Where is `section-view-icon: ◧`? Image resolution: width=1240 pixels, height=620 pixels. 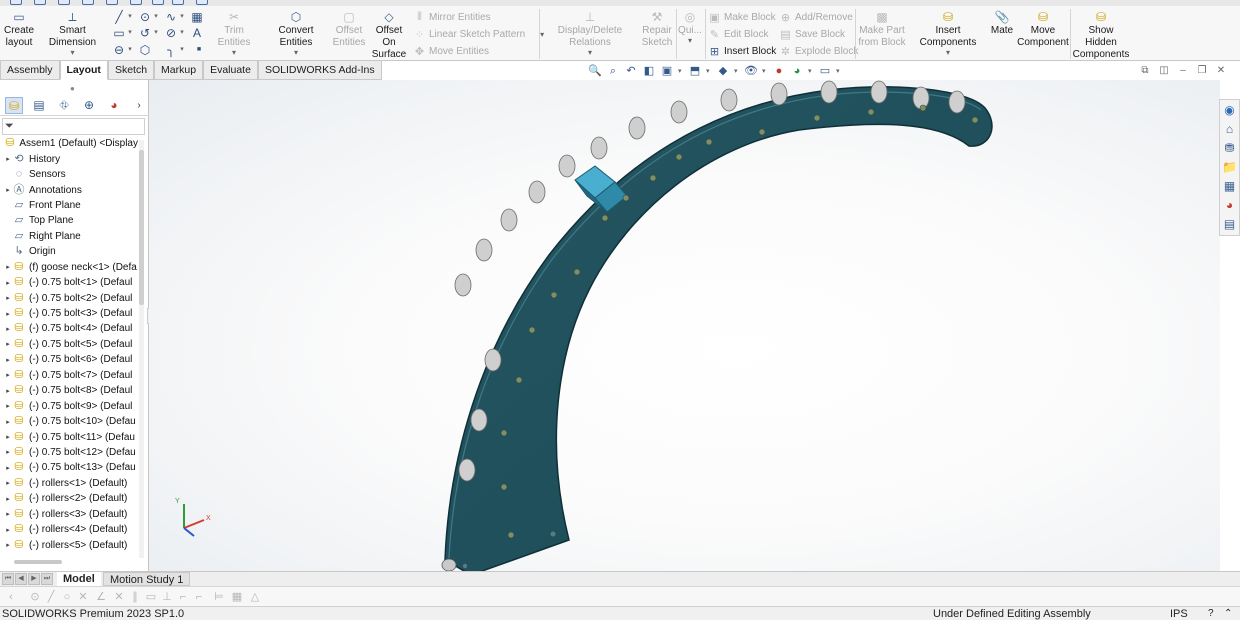 section-view-icon: ◧ is located at coordinates (649, 71).